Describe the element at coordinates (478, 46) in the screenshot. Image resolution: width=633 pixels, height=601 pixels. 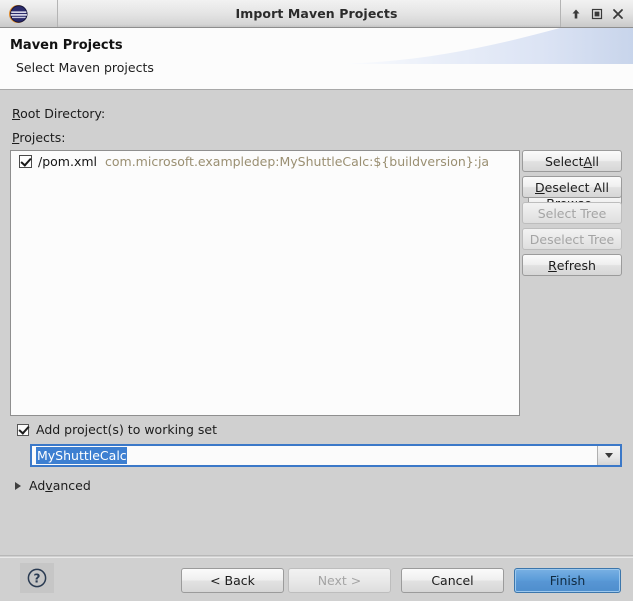
I see `header-swoosh-decoration` at that location.